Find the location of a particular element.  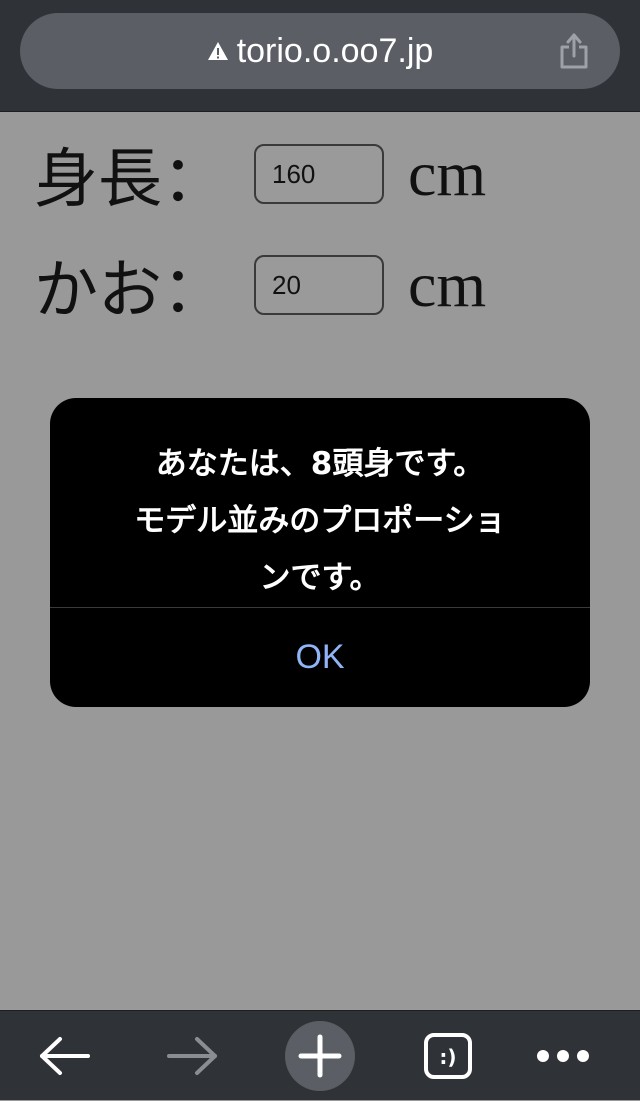

alert-message-line: ンです。 is located at coordinates (320, 578).